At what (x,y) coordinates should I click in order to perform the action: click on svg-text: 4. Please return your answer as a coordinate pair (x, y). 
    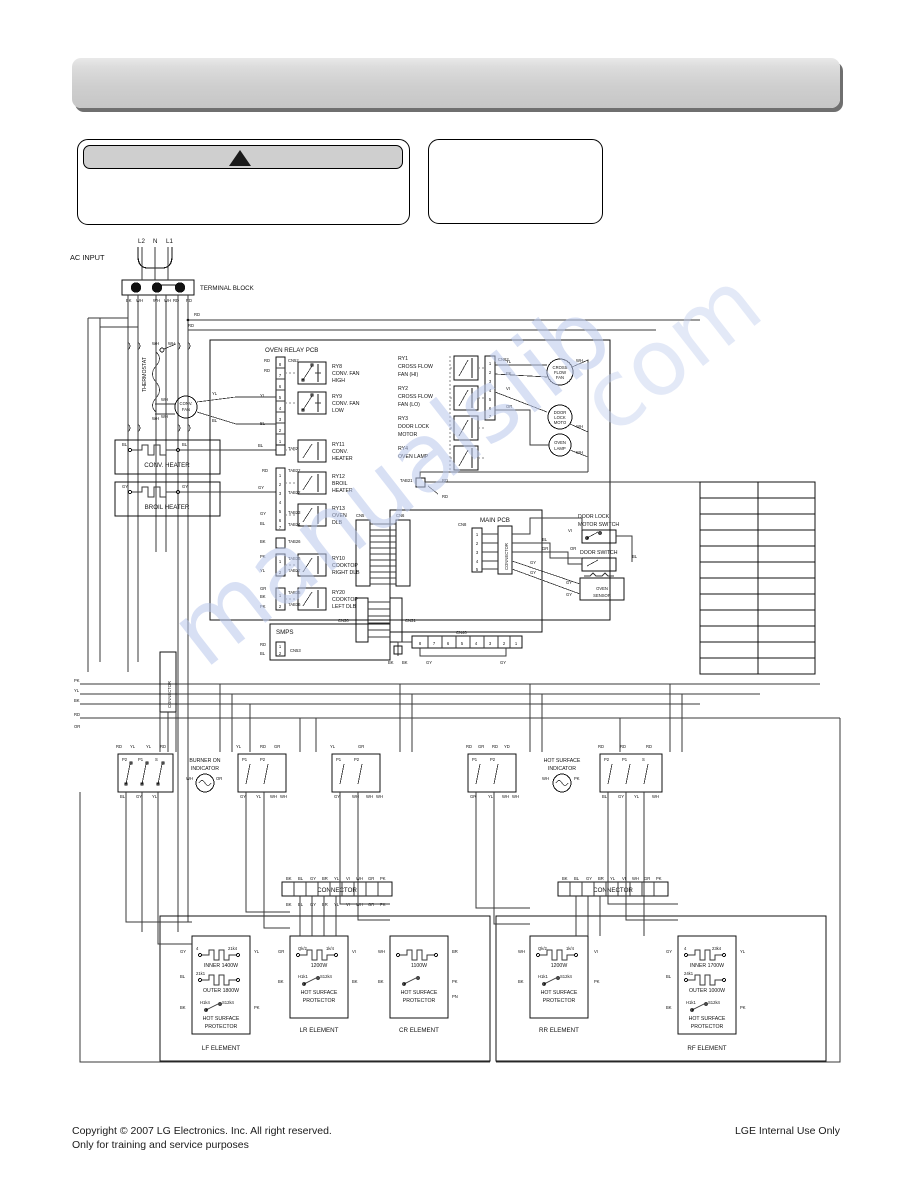
    Looking at the image, I should click on (280, 502).